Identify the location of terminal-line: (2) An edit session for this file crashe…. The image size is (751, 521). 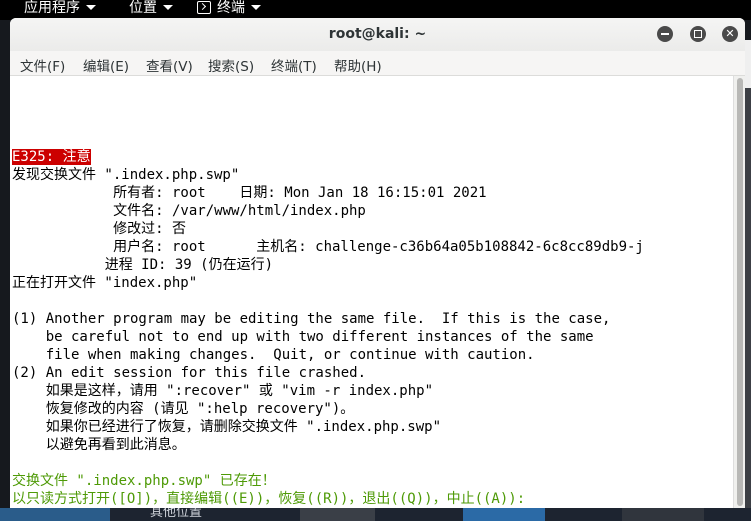
(189, 373).